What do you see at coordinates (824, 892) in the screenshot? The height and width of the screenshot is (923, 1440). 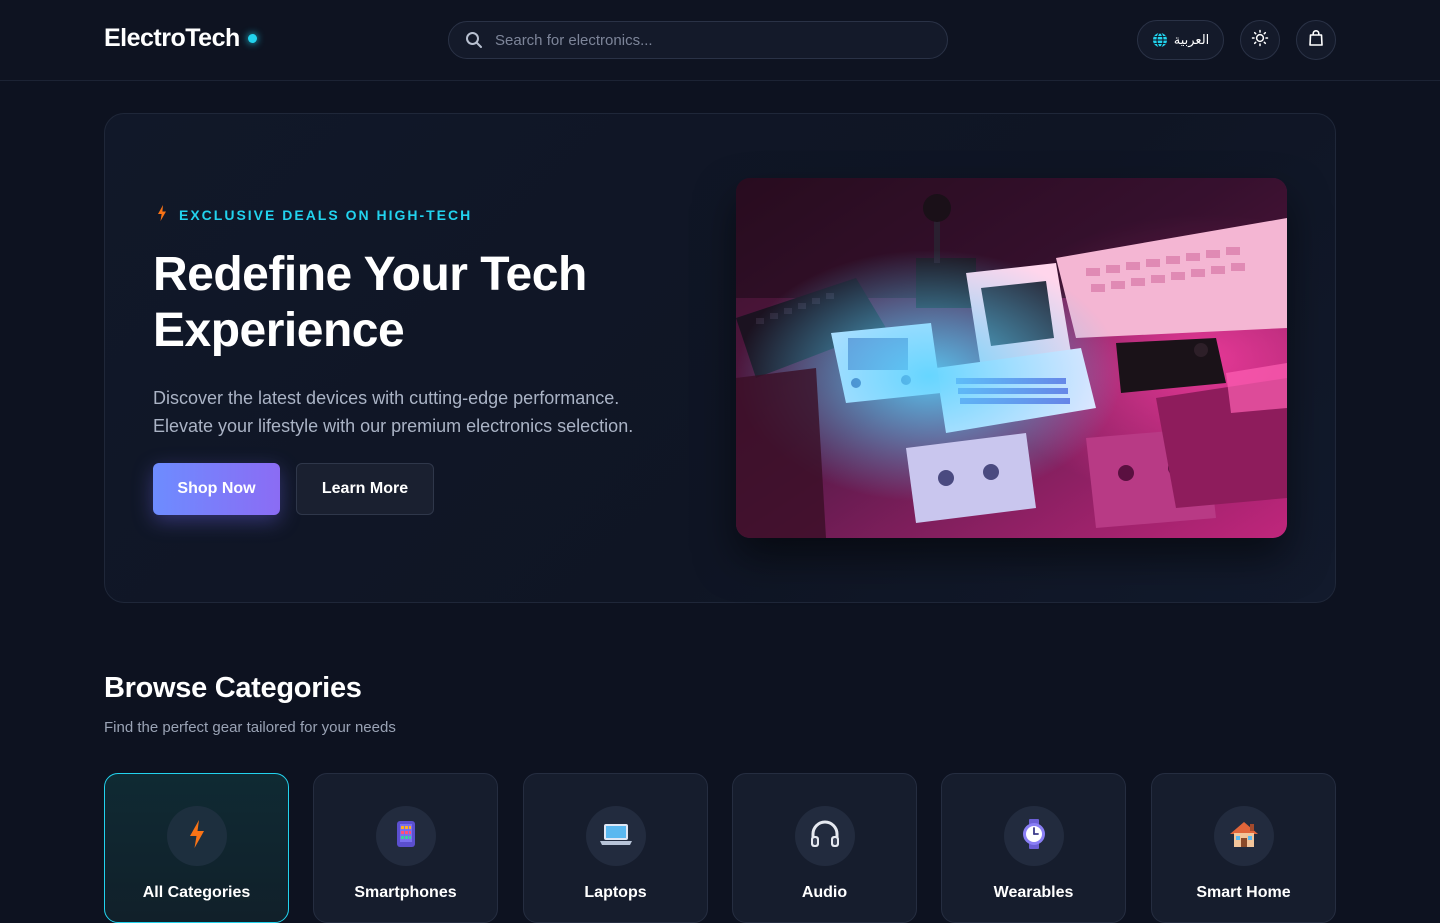 I see `category-label: Audio` at bounding box center [824, 892].